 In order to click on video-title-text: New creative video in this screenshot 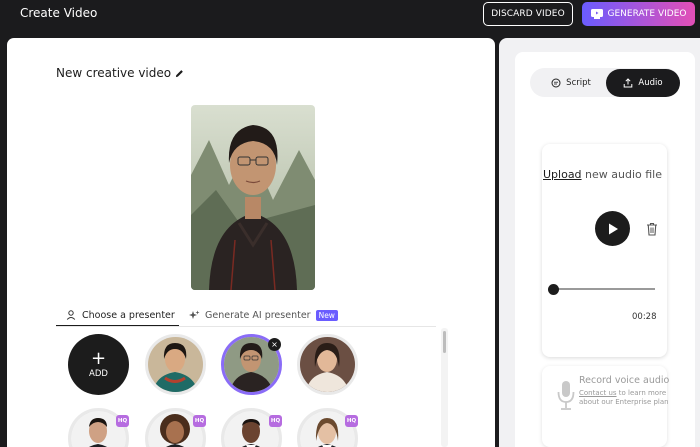, I will do `click(114, 73)`.